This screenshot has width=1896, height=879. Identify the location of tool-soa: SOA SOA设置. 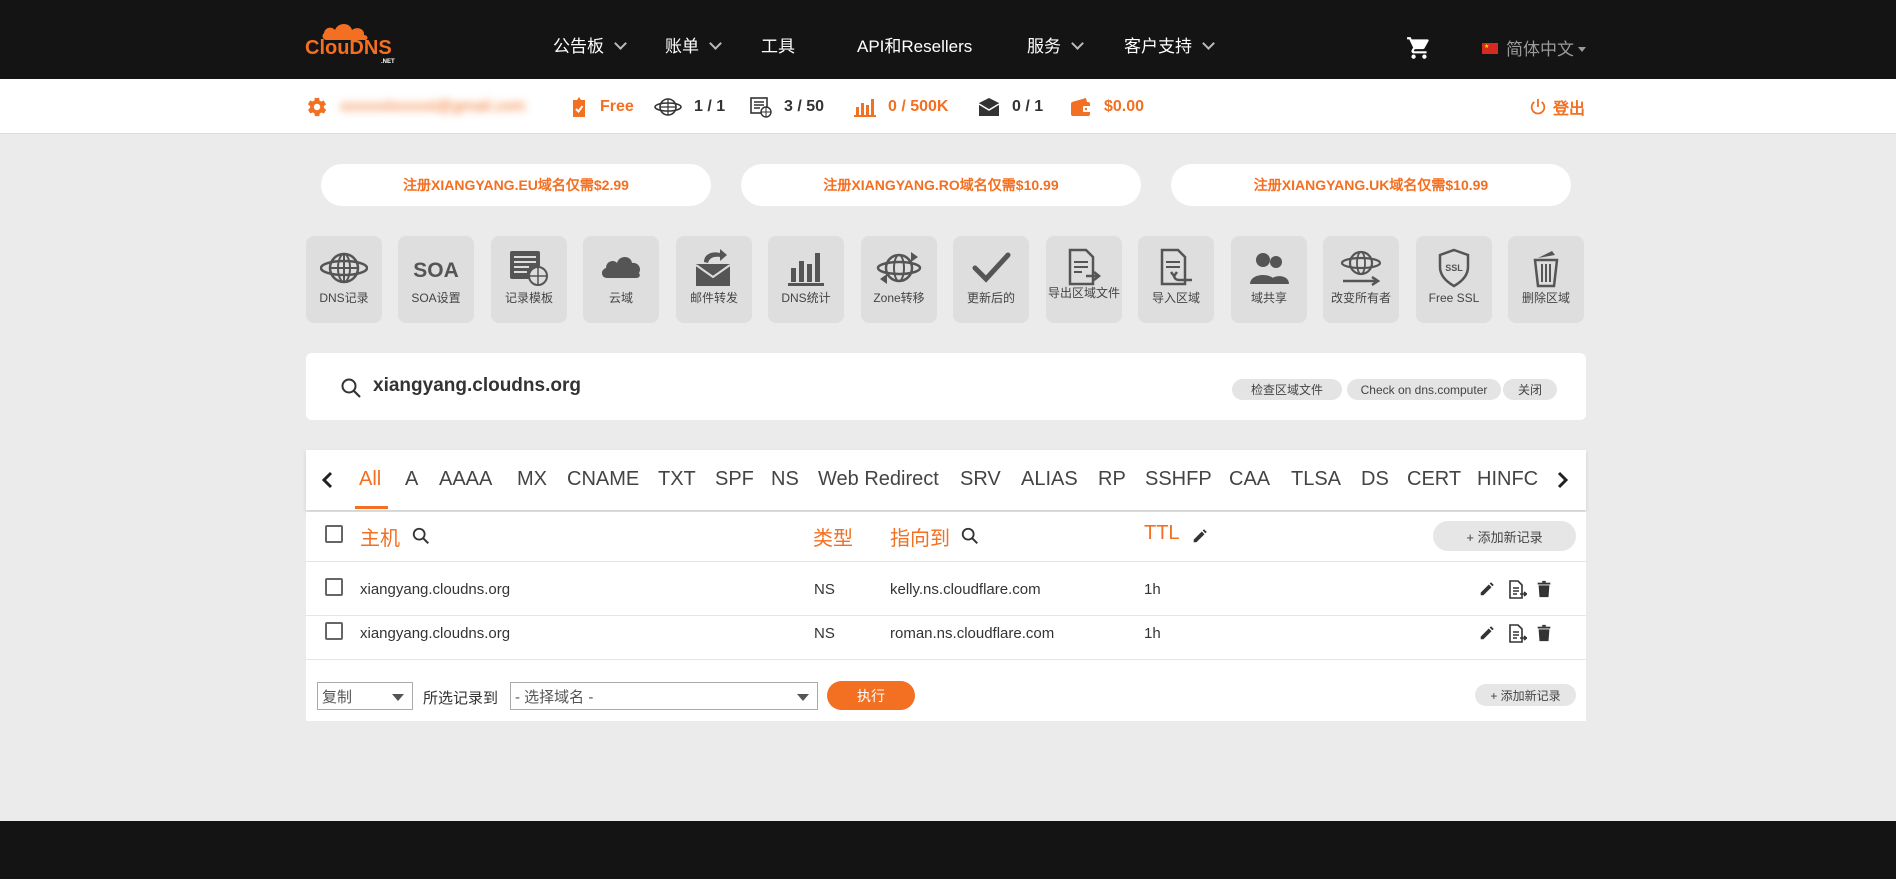
(436, 279).